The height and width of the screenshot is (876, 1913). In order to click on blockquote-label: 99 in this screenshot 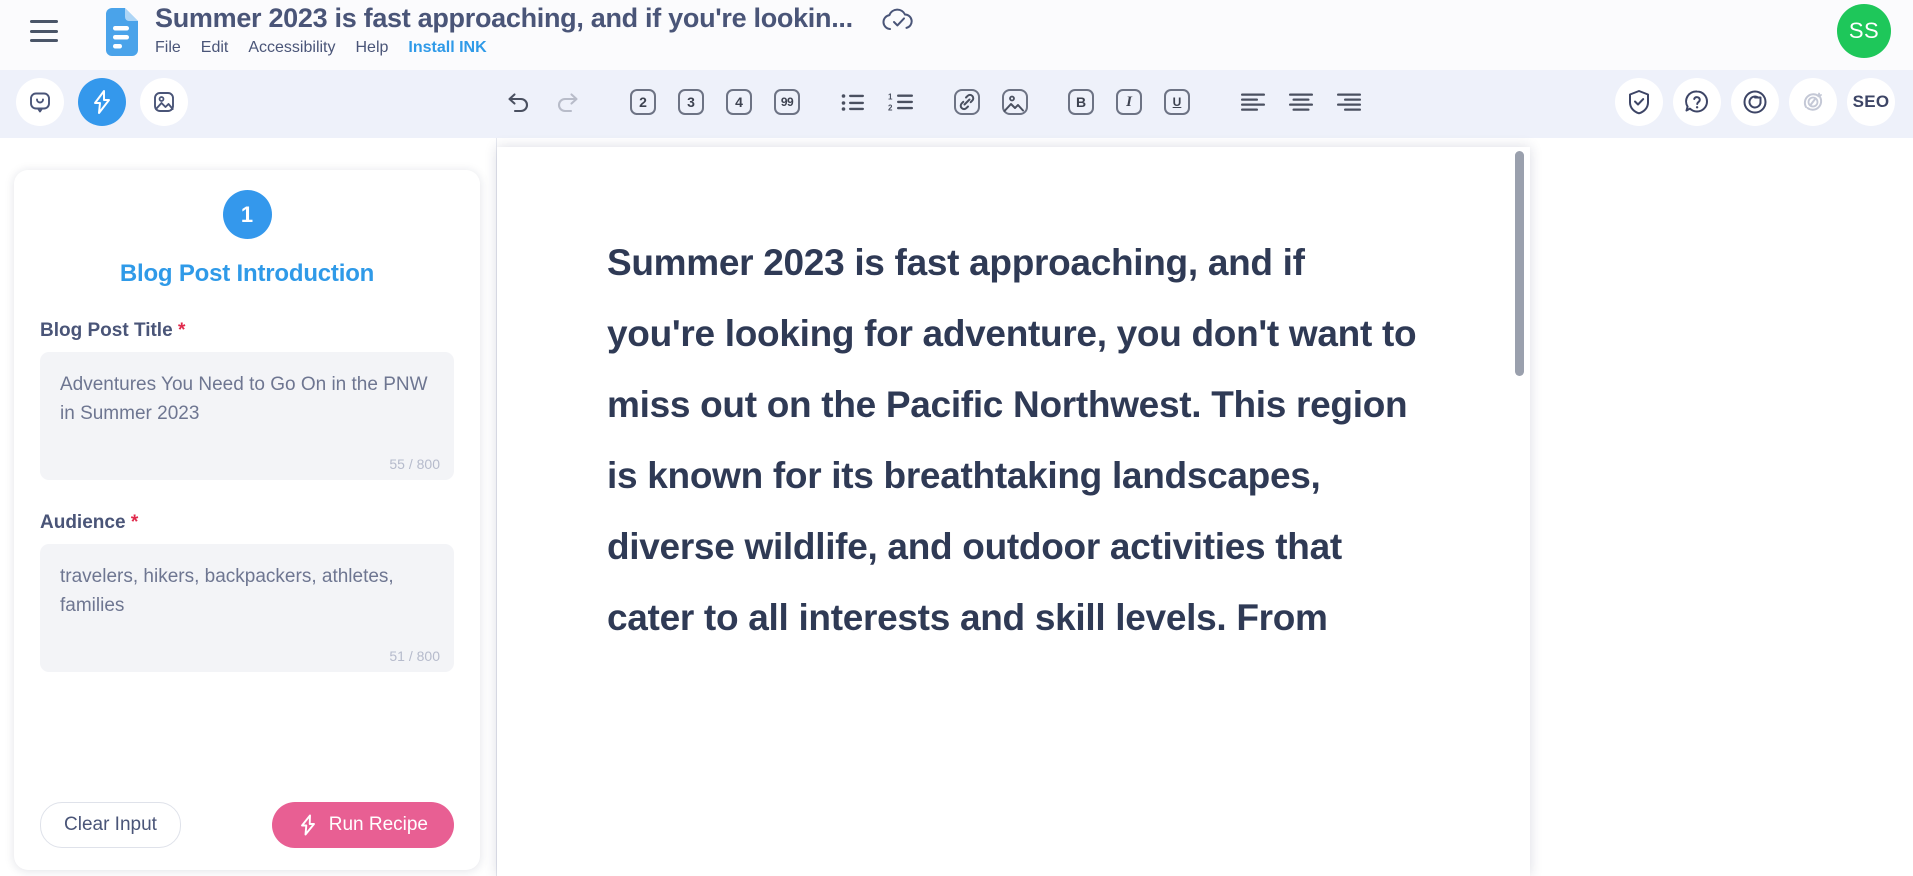, I will do `click(787, 102)`.